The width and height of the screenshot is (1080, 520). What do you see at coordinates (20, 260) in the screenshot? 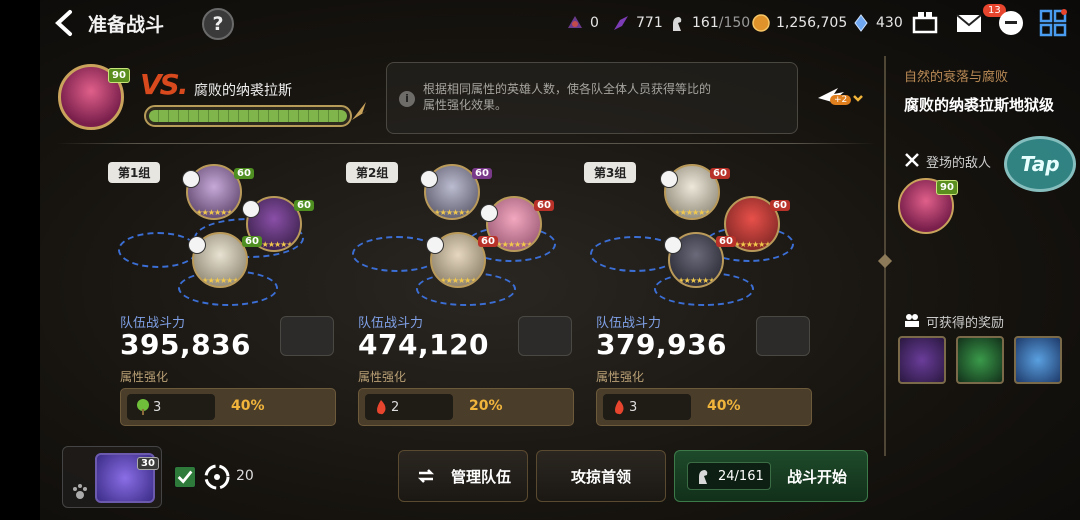
I see `screen-notch-strip` at bounding box center [20, 260].